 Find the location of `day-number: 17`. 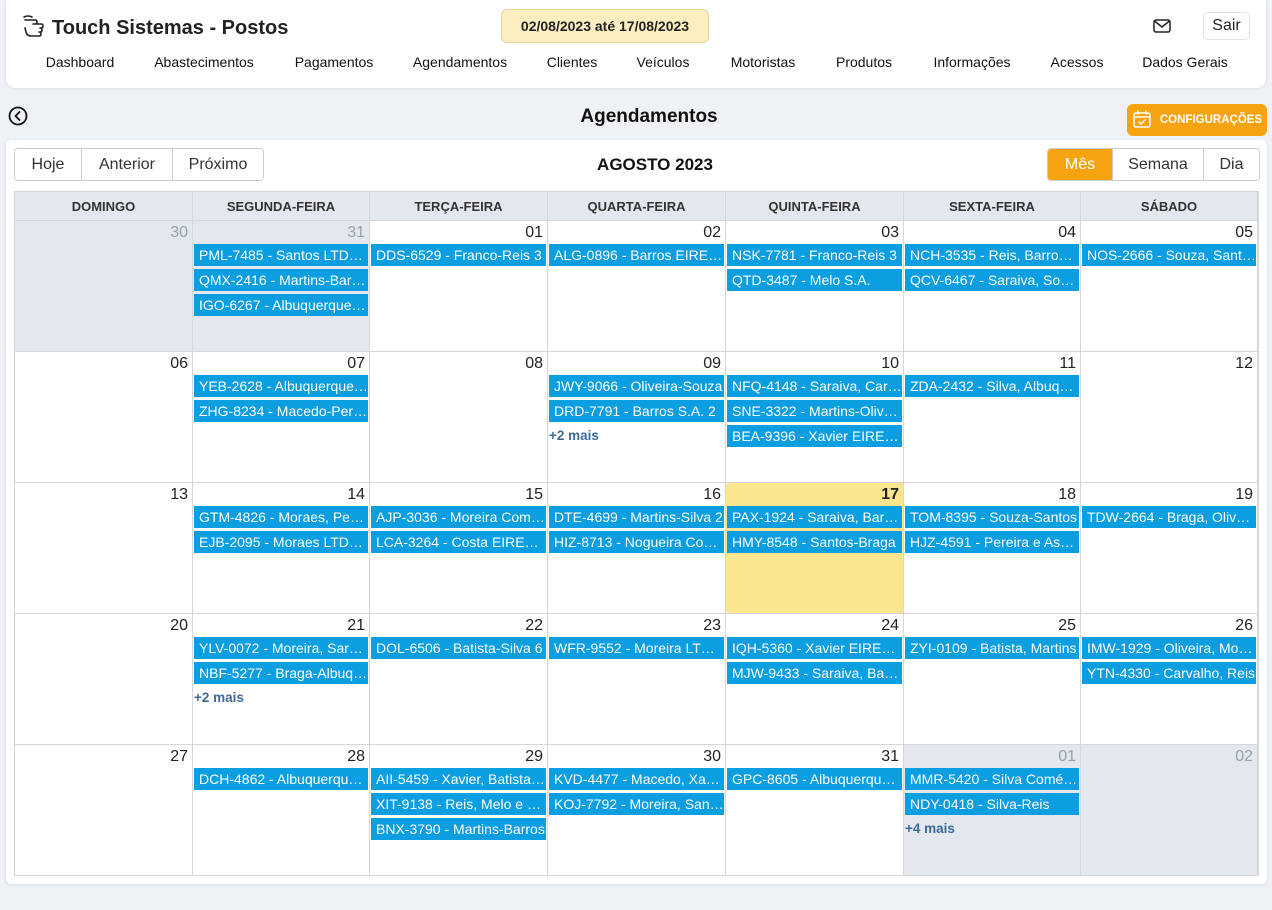

day-number: 17 is located at coordinates (890, 495).